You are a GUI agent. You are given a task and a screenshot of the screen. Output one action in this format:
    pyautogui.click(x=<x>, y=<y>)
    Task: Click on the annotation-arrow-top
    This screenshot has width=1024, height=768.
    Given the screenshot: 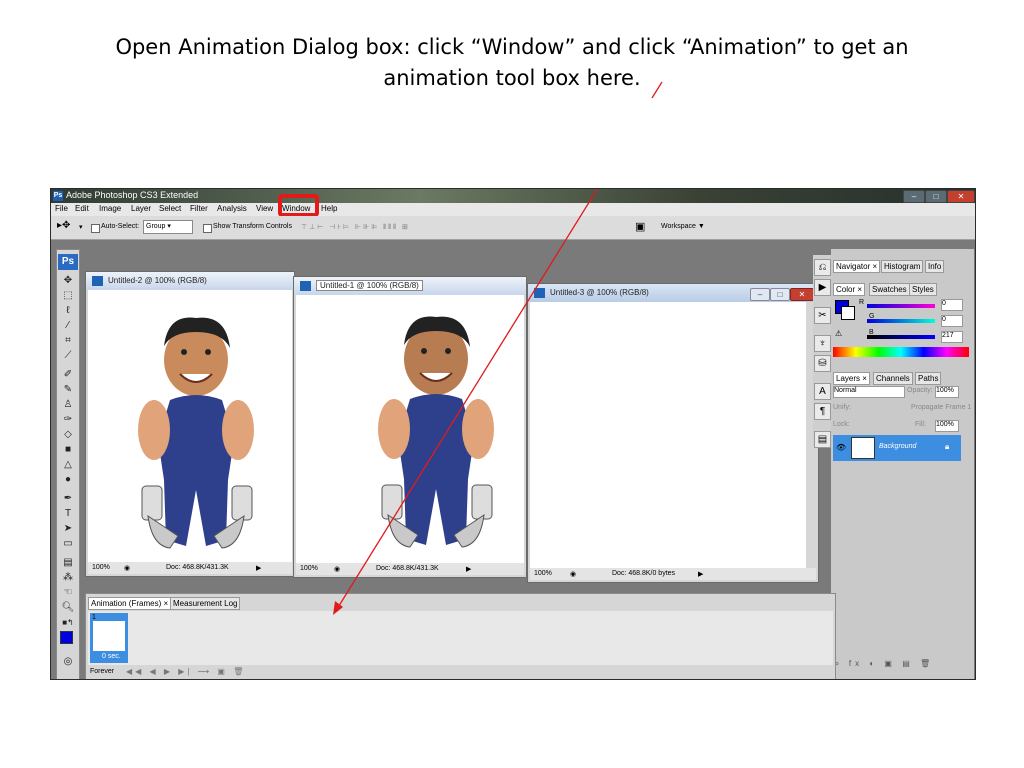 What is the action you would take?
    pyautogui.click(x=657, y=90)
    